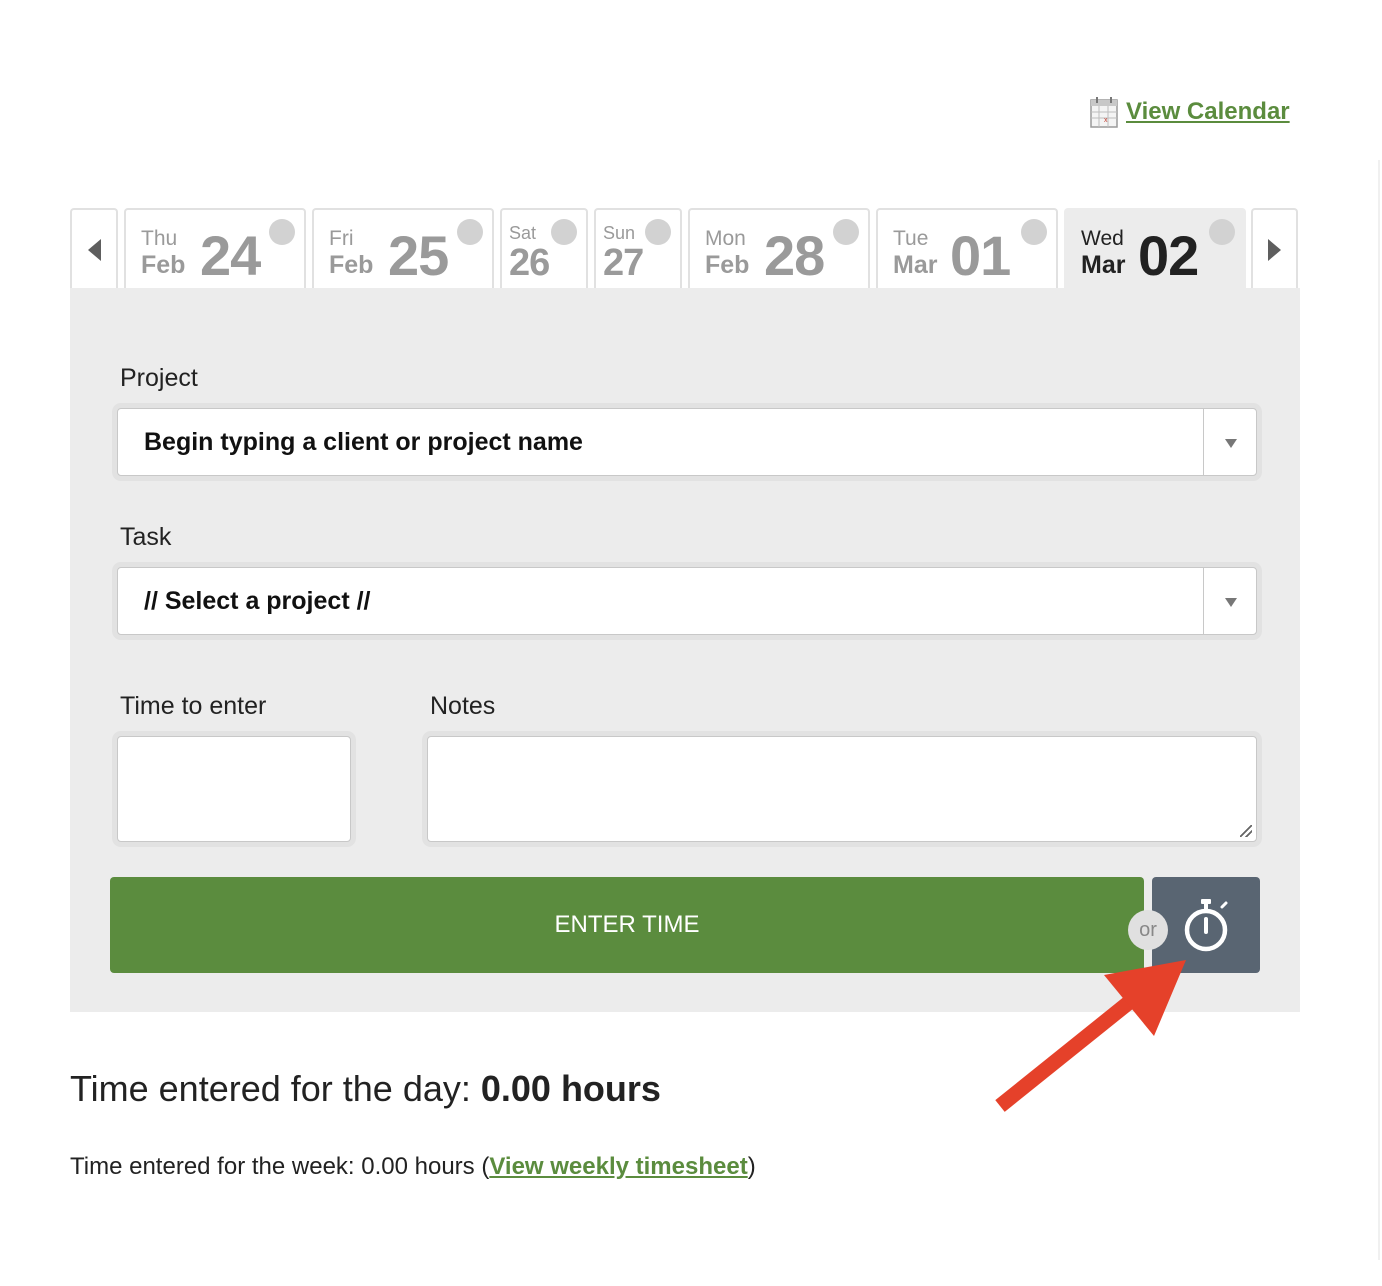 The image size is (1382, 1286). What do you see at coordinates (523, 233) in the screenshot?
I see `day-of-week: Sat` at bounding box center [523, 233].